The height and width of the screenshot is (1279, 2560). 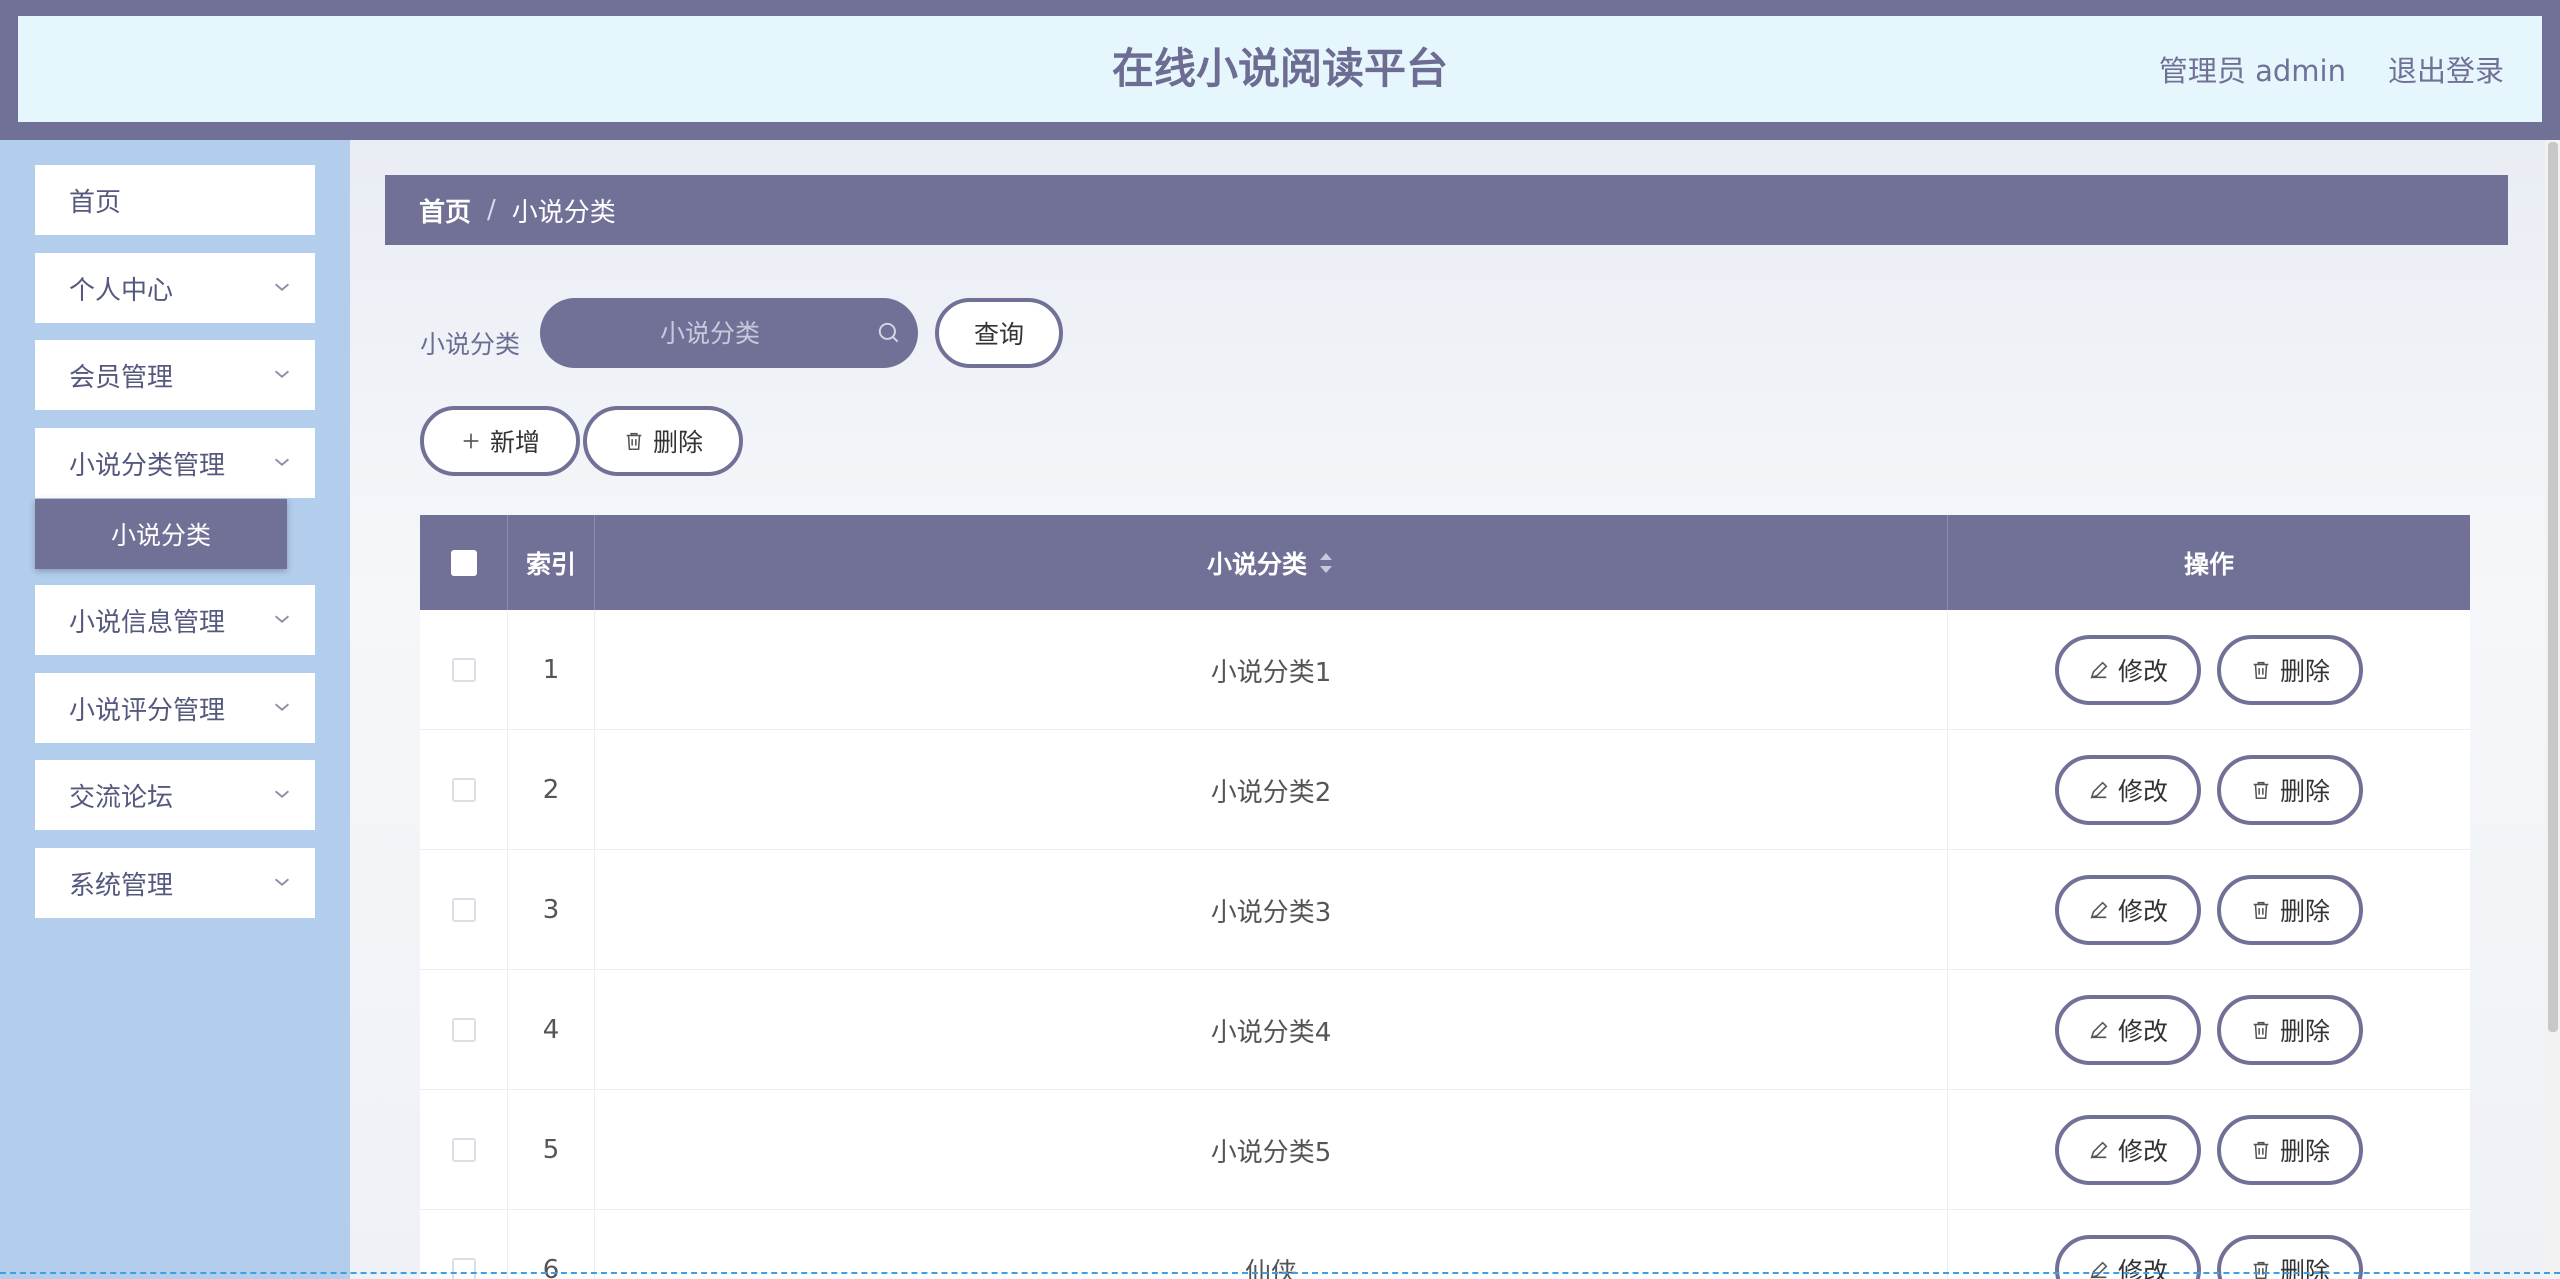 What do you see at coordinates (1256, 564) in the screenshot?
I see `header-category-label: 小说分类` at bounding box center [1256, 564].